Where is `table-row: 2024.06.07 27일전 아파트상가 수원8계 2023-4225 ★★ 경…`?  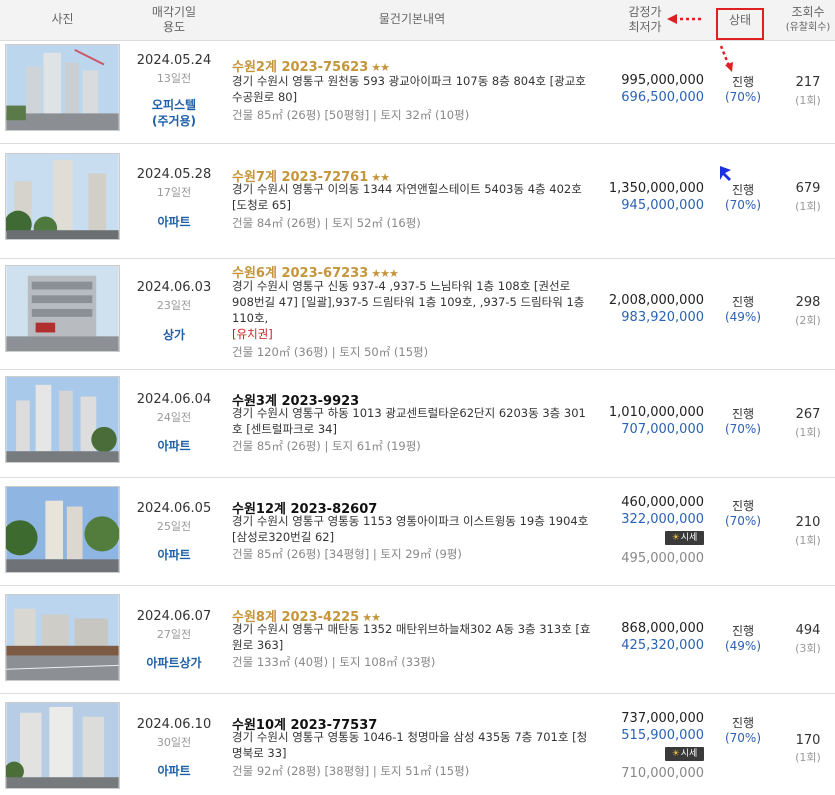 table-row: 2024.06.07 27일전 아파트상가 수원8계 2023-4225 ★★ 경… is located at coordinates (417, 640).